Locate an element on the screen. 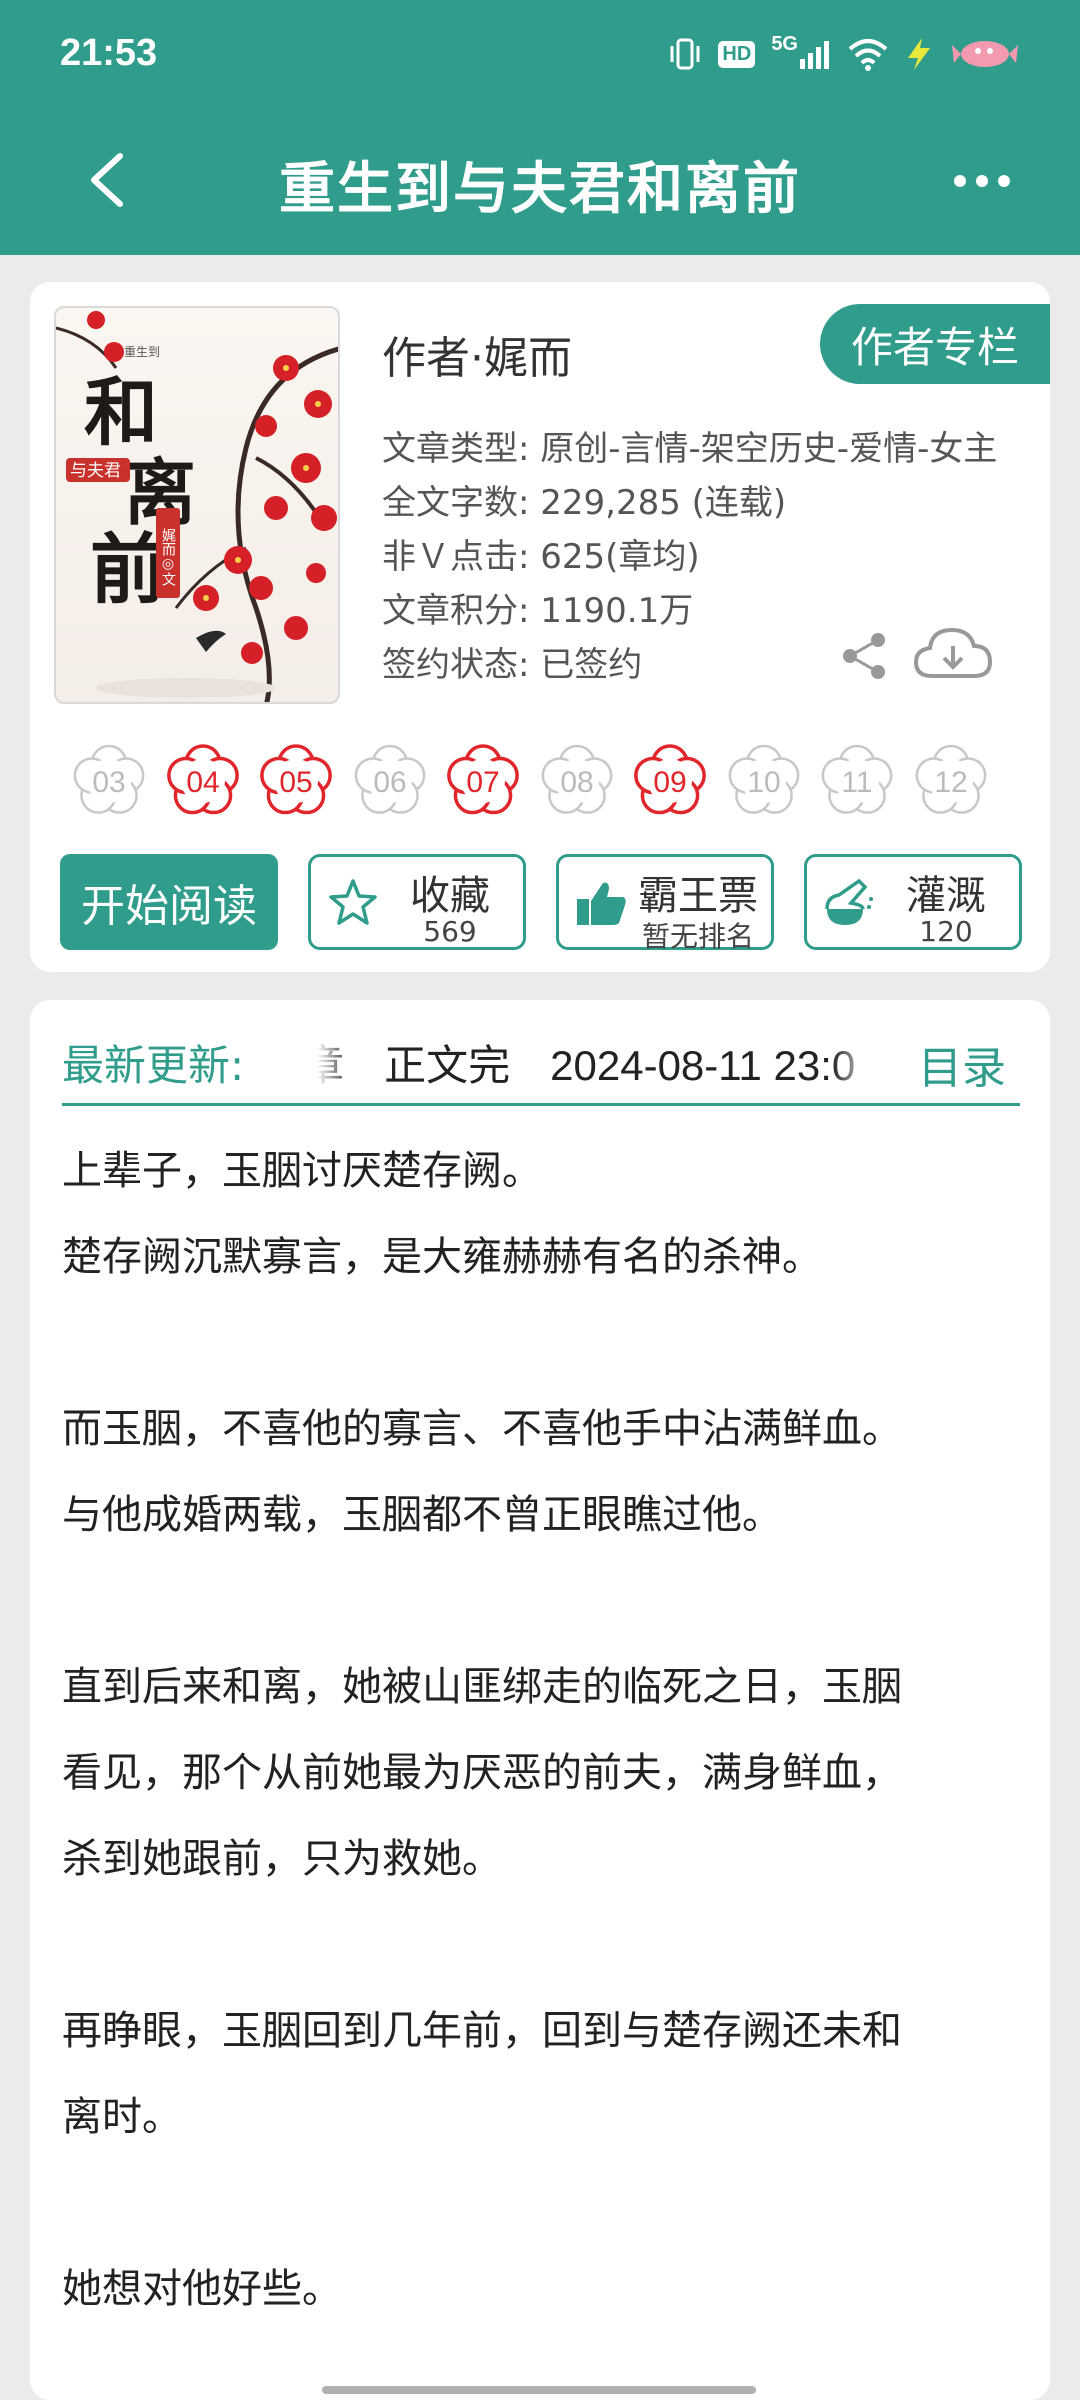 The image size is (1080, 2400). episode-label: 11 is located at coordinates (856, 782).